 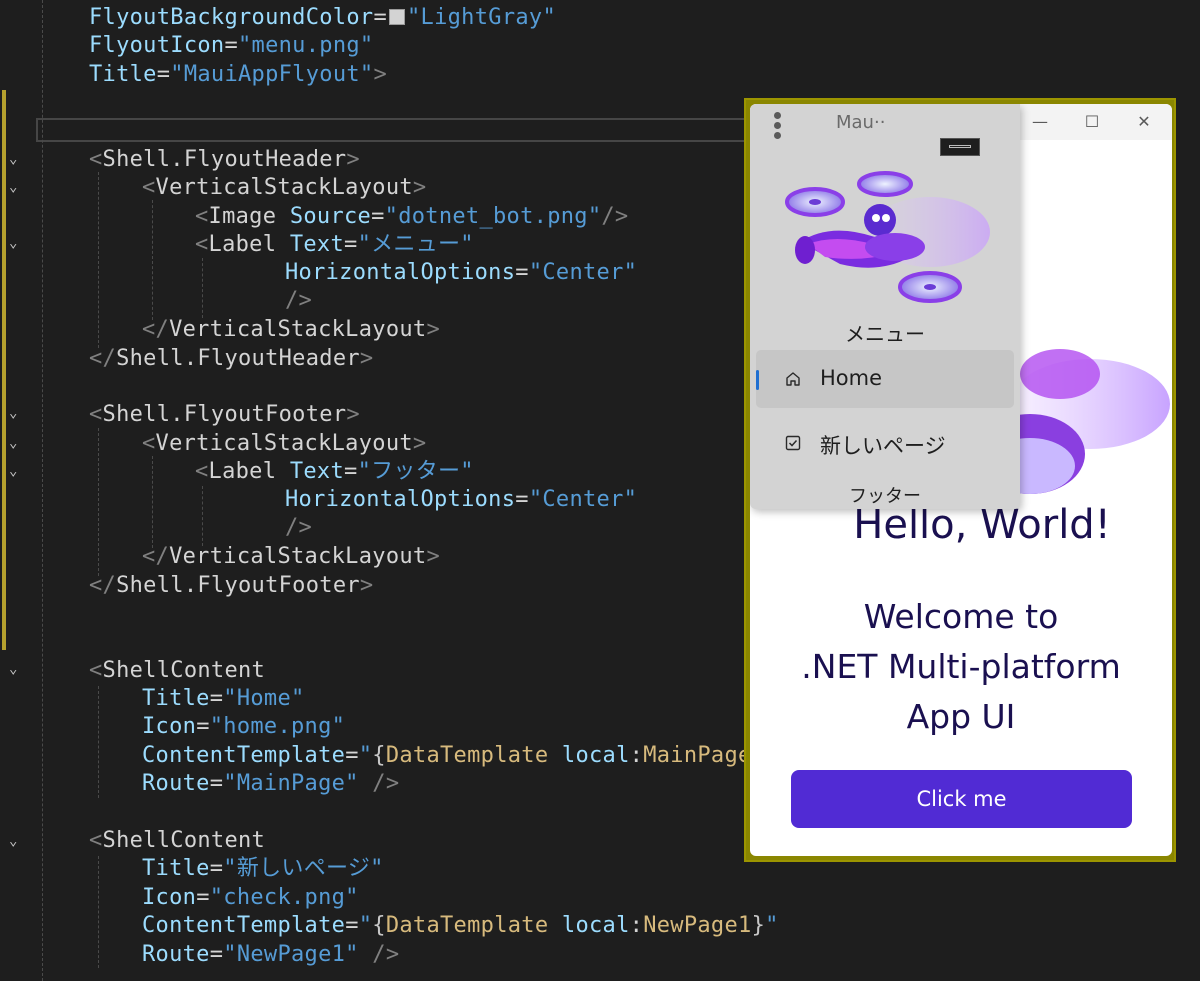 I want to click on code-token: "NewPage1", so click(x=291, y=954).